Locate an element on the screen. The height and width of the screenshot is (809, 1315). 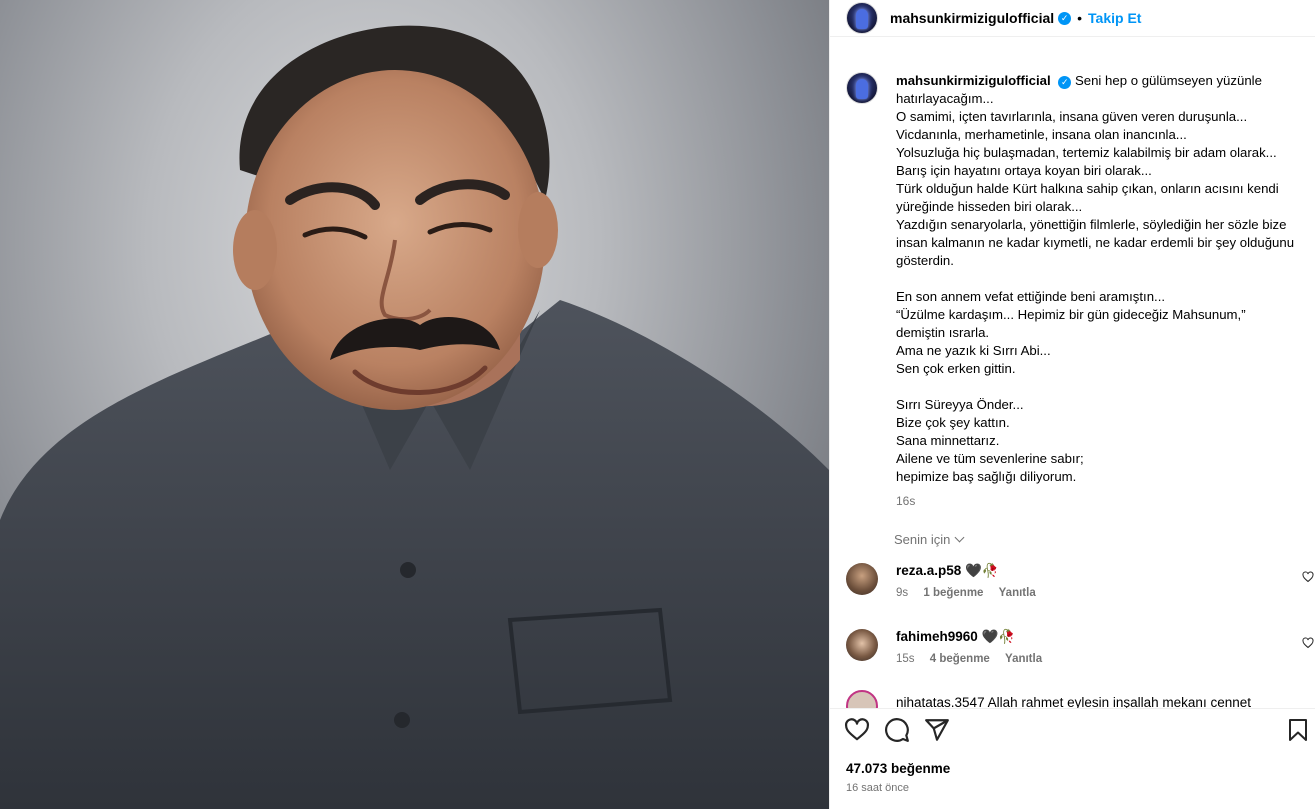
post-actions: 47.073 beğenme 16 saat önce is located at coordinates (1072, 758).